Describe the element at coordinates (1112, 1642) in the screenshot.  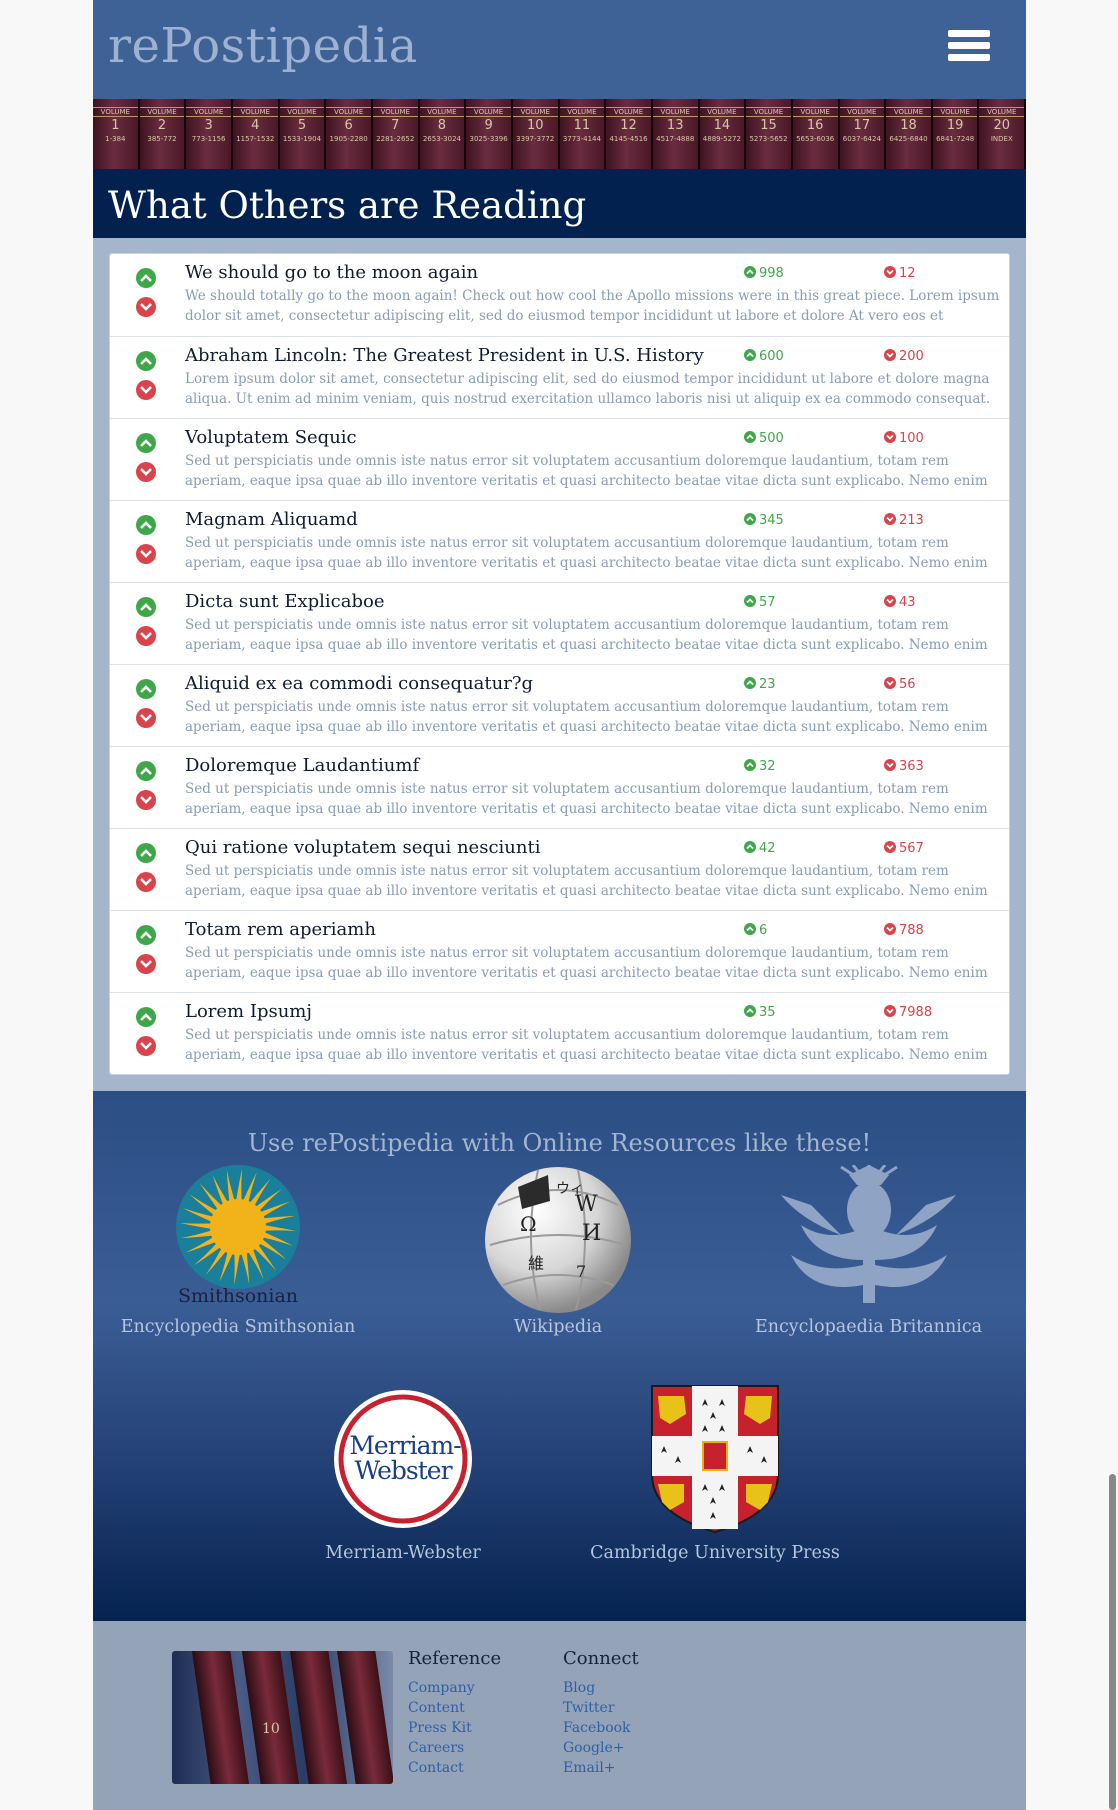
I see `scrollbar` at that location.